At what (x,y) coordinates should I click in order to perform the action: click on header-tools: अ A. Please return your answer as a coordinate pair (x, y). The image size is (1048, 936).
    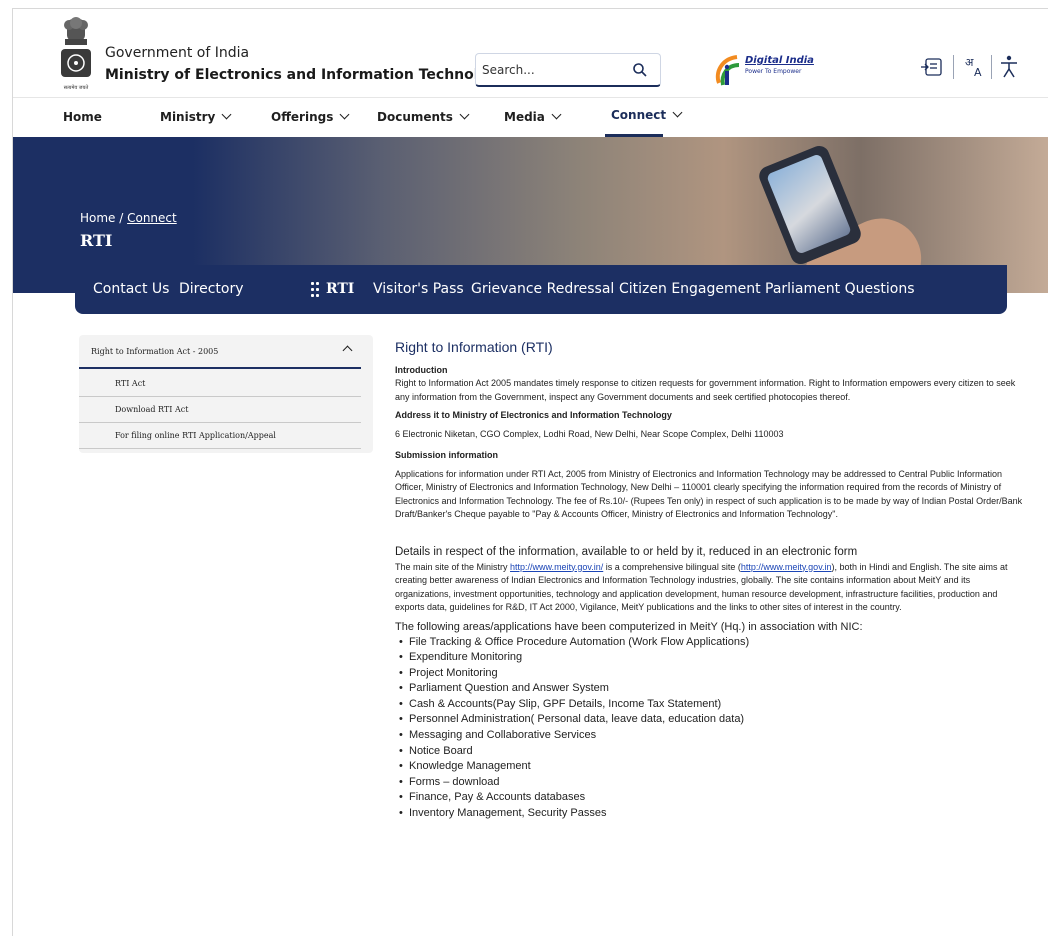
    Looking at the image, I should click on (971, 68).